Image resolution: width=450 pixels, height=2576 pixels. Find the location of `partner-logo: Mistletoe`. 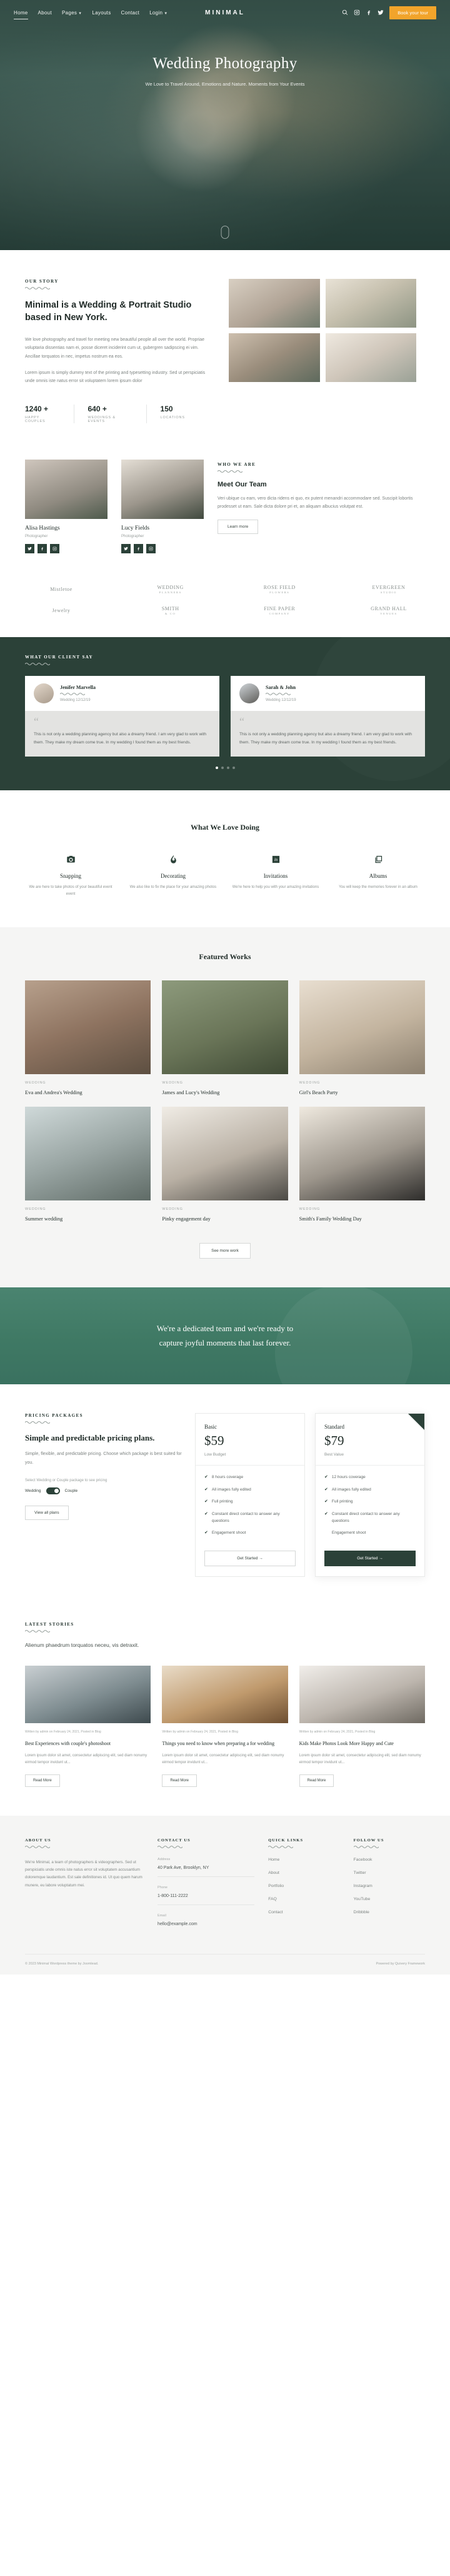

partner-logo: Mistletoe is located at coordinates (61, 589).